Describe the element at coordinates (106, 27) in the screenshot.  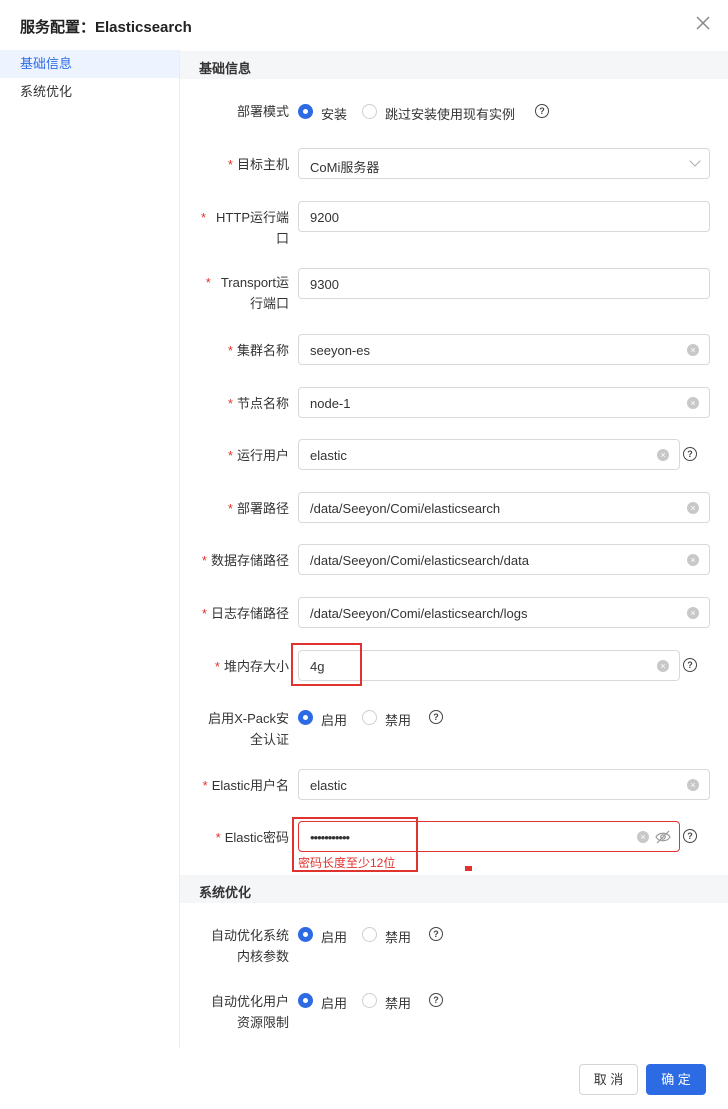
I see `dialog-title: 服务配置：Elasticsearch` at that location.